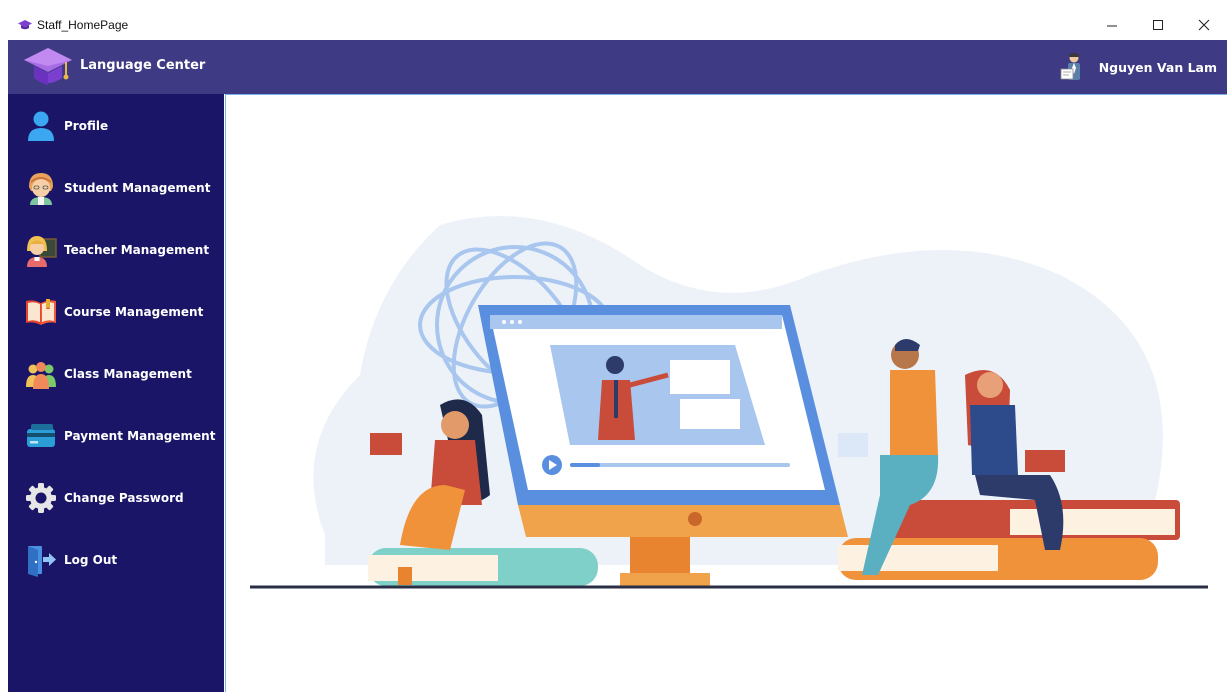 Image resolution: width=1227 pixels, height=692 pixels. I want to click on user-info: Nguyen Van Lam, so click(1138, 67).